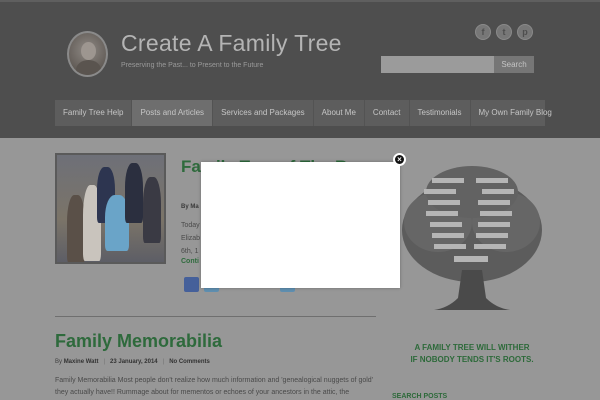 This screenshot has height=400, width=600. Describe the element at coordinates (88, 67) in the screenshot. I see `logo-body` at that location.